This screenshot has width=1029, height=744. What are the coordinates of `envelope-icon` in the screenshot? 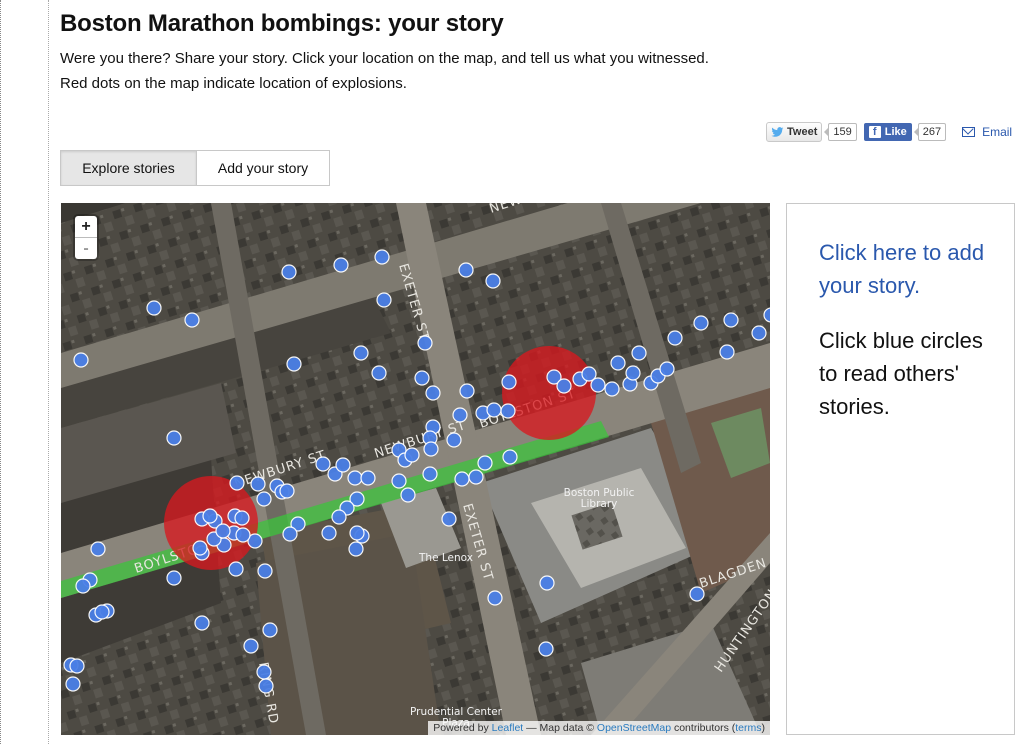 It's located at (969, 132).